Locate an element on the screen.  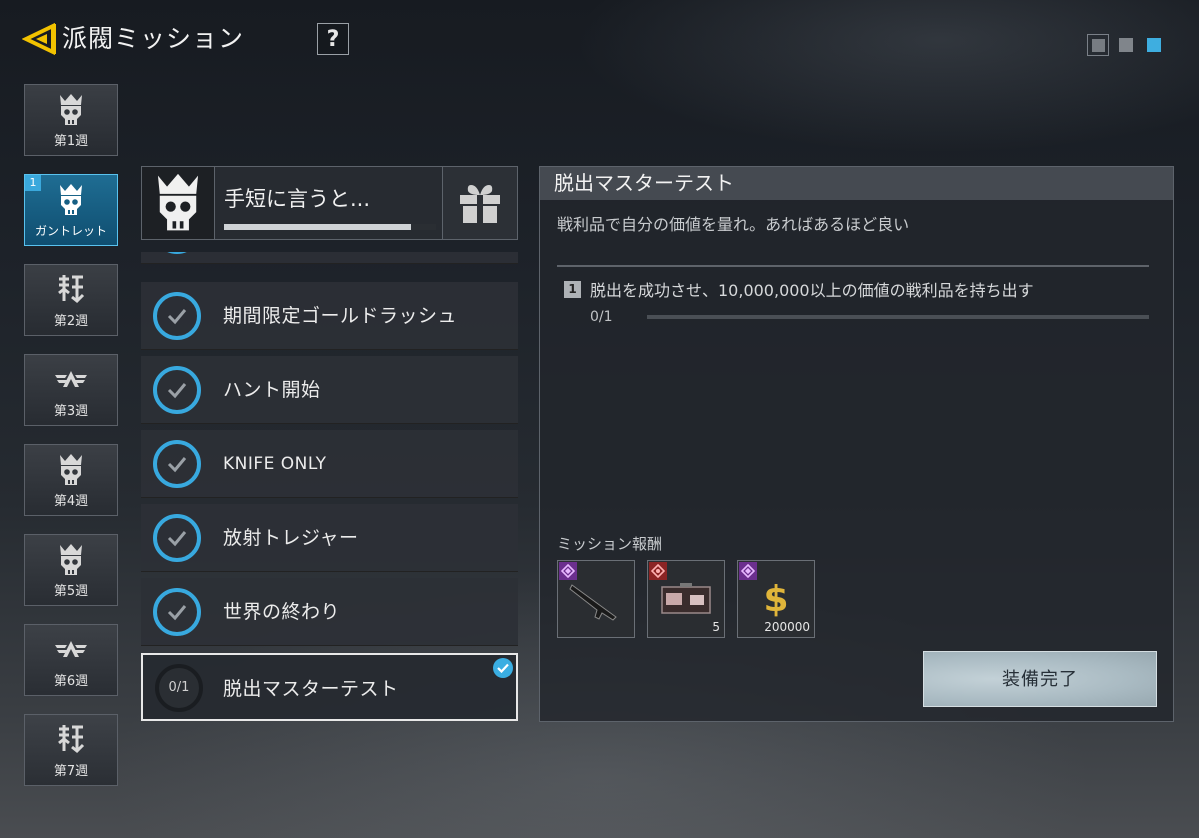
back-arrow-icon is located at coordinates (38, 39).